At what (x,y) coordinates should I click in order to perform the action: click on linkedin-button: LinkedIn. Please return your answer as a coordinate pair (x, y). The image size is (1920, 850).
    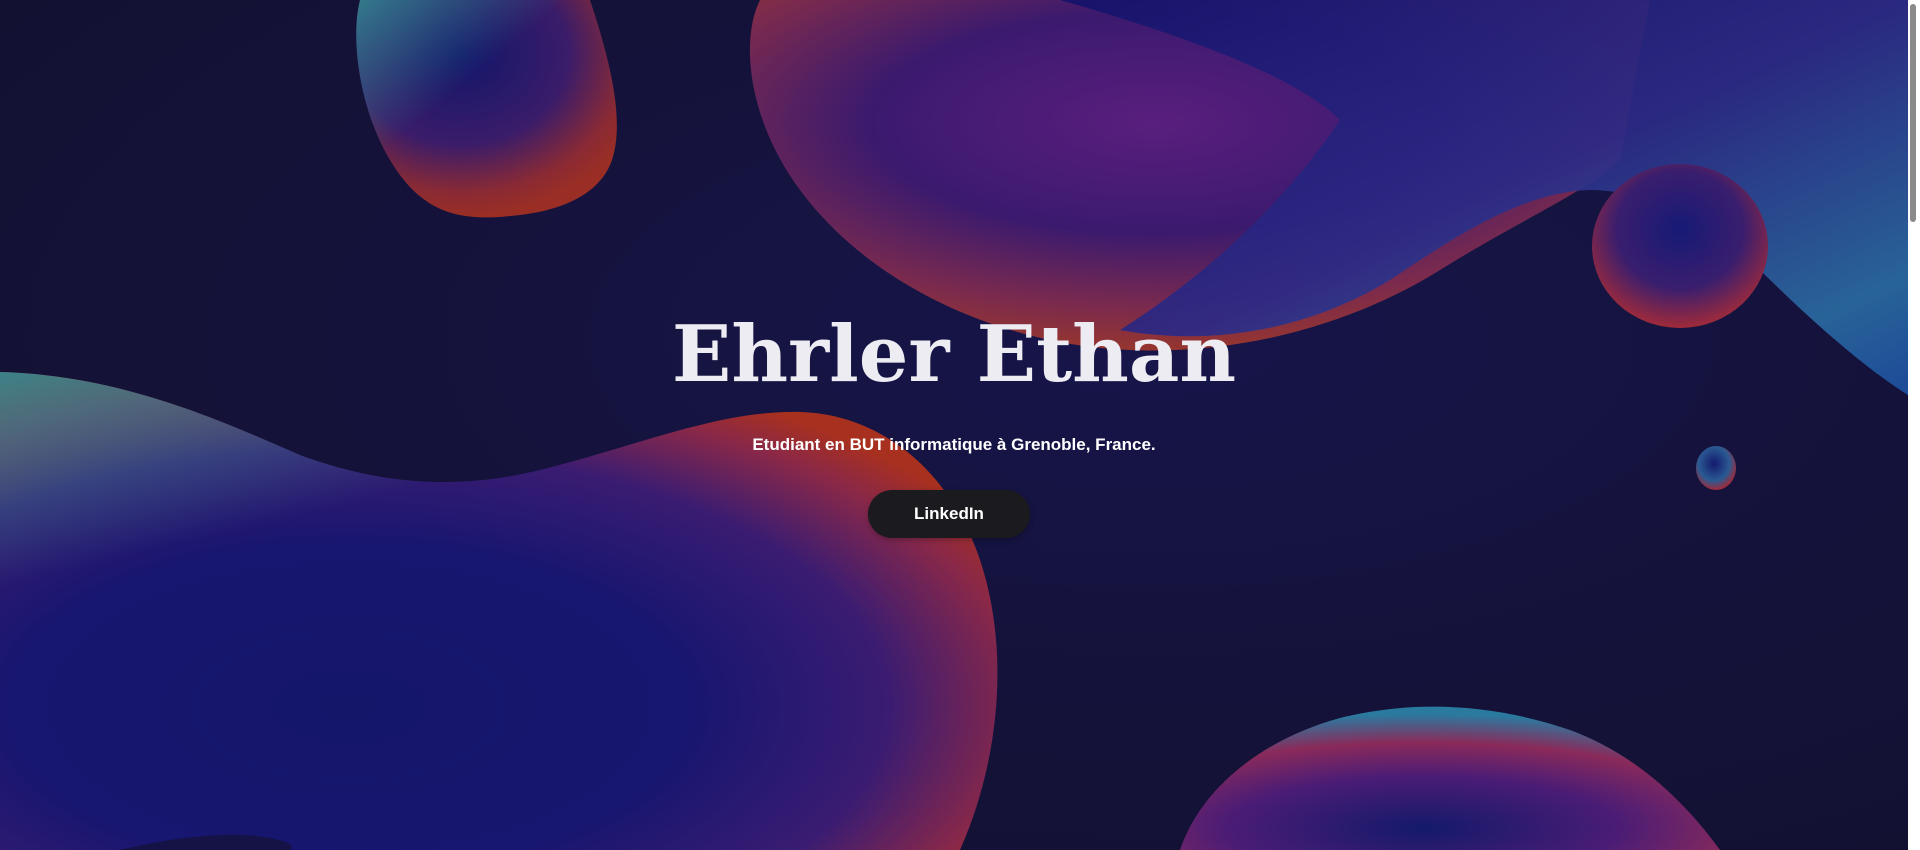
    Looking at the image, I should click on (949, 514).